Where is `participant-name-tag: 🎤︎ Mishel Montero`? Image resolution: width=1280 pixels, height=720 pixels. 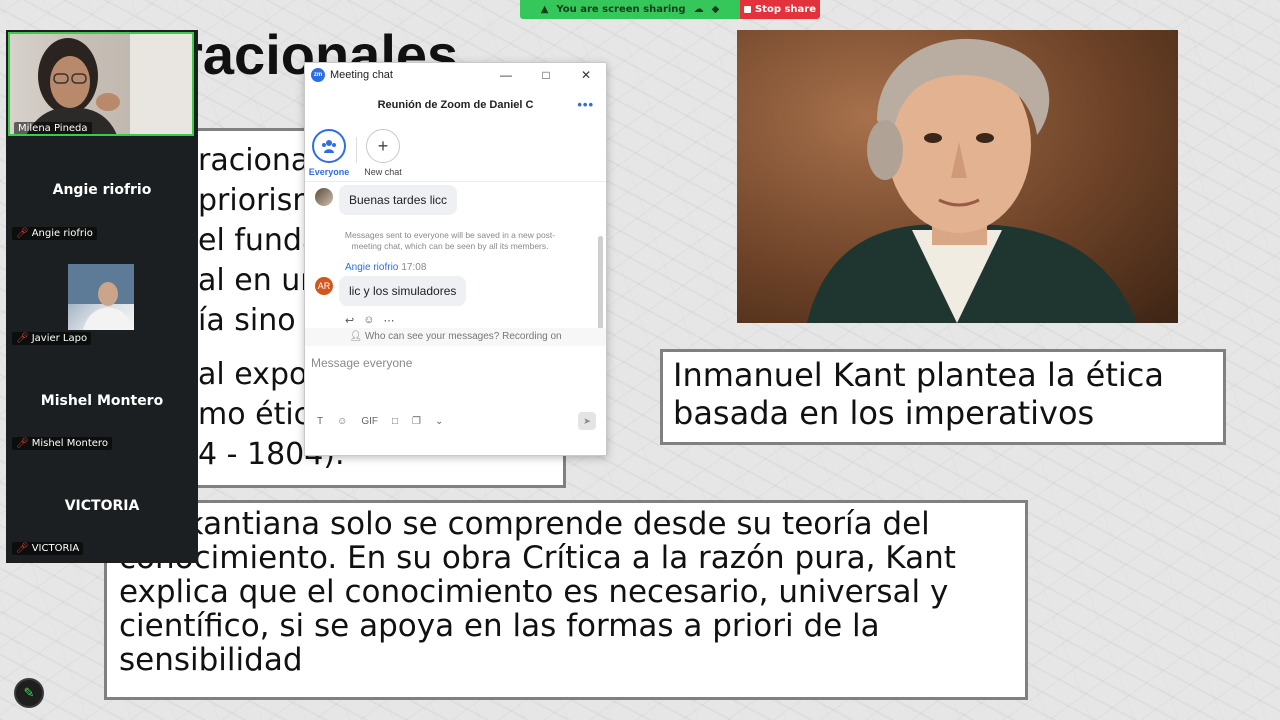 participant-name-tag: 🎤︎ Mishel Montero is located at coordinates (62, 443).